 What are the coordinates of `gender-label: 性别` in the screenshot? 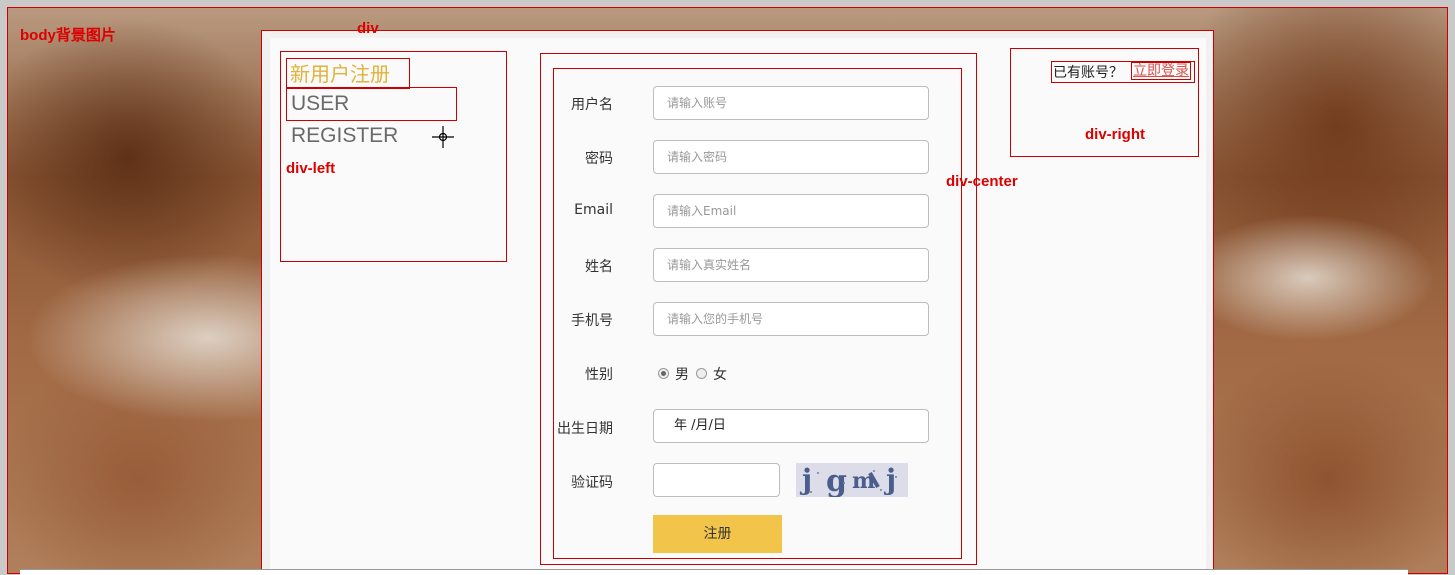 It's located at (599, 375).